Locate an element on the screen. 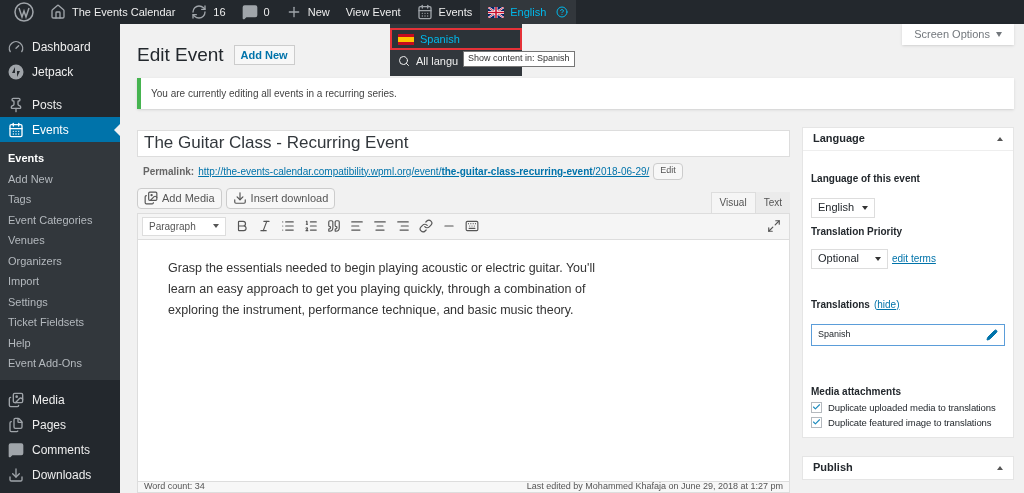  notice: You are currently editing all events in a recurring series. is located at coordinates (575, 93).